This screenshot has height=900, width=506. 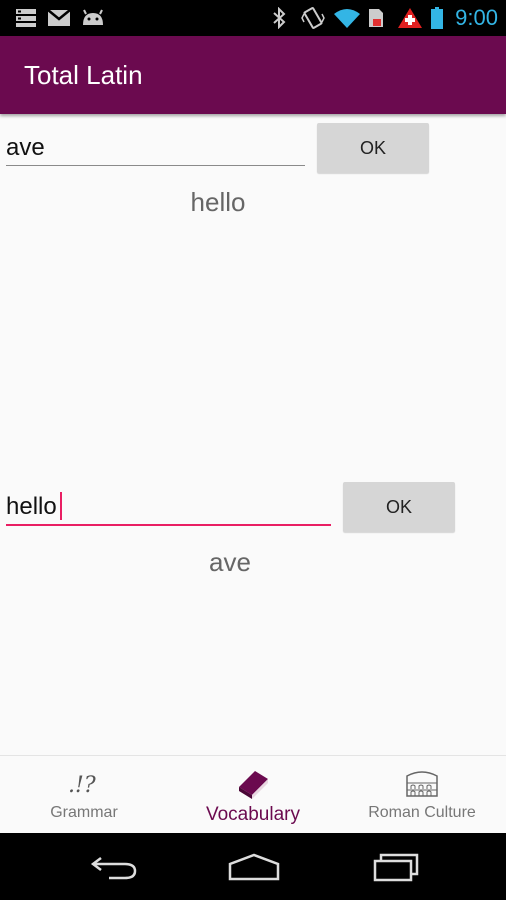 I want to click on tab-roman-culture: Roman Culture, so click(x=422, y=795).